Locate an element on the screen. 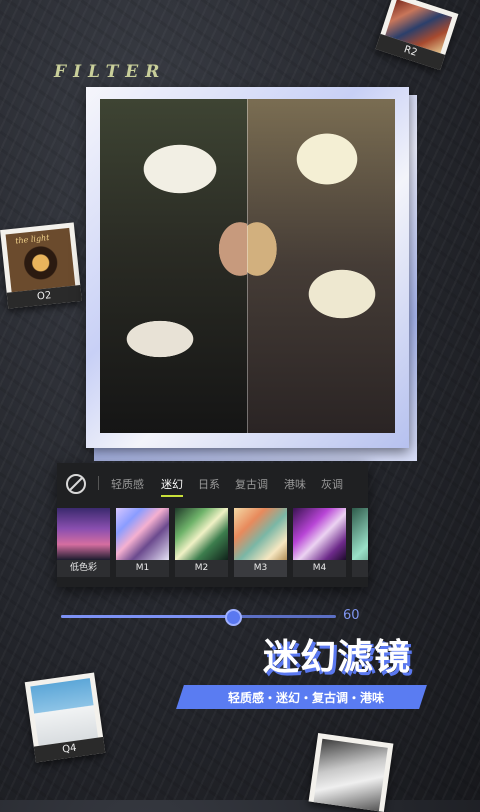 The width and height of the screenshot is (480, 812). promo-headline: 迷幻滤镜 is located at coordinates (337, 657).